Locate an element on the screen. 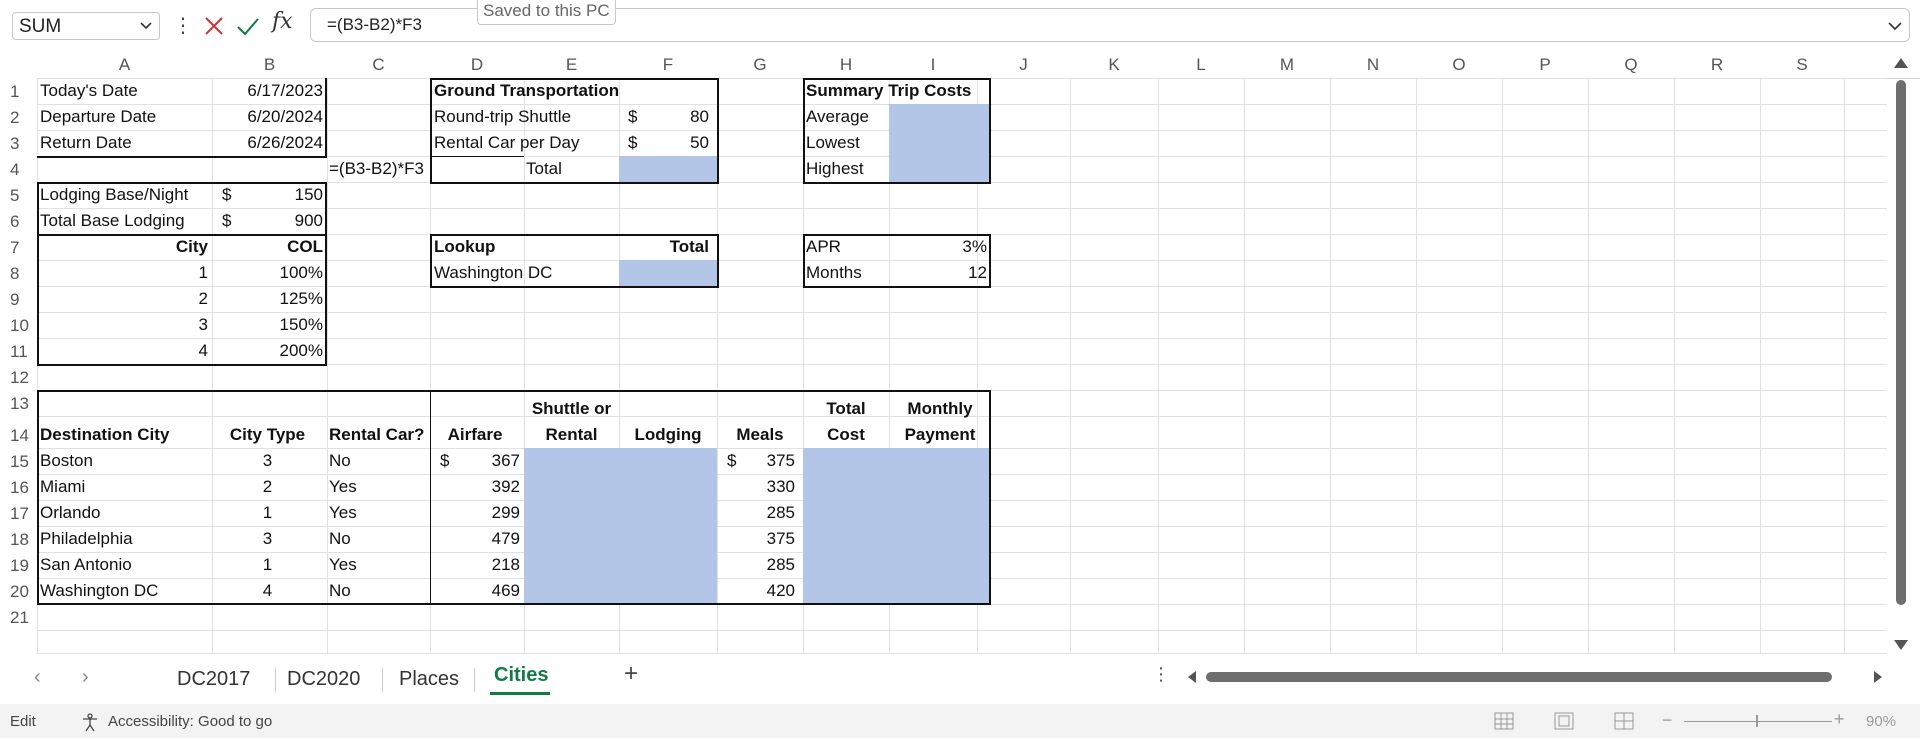 Image resolution: width=1920 pixels, height=738 pixels. cell-b8: 100% is located at coordinates (267, 273).